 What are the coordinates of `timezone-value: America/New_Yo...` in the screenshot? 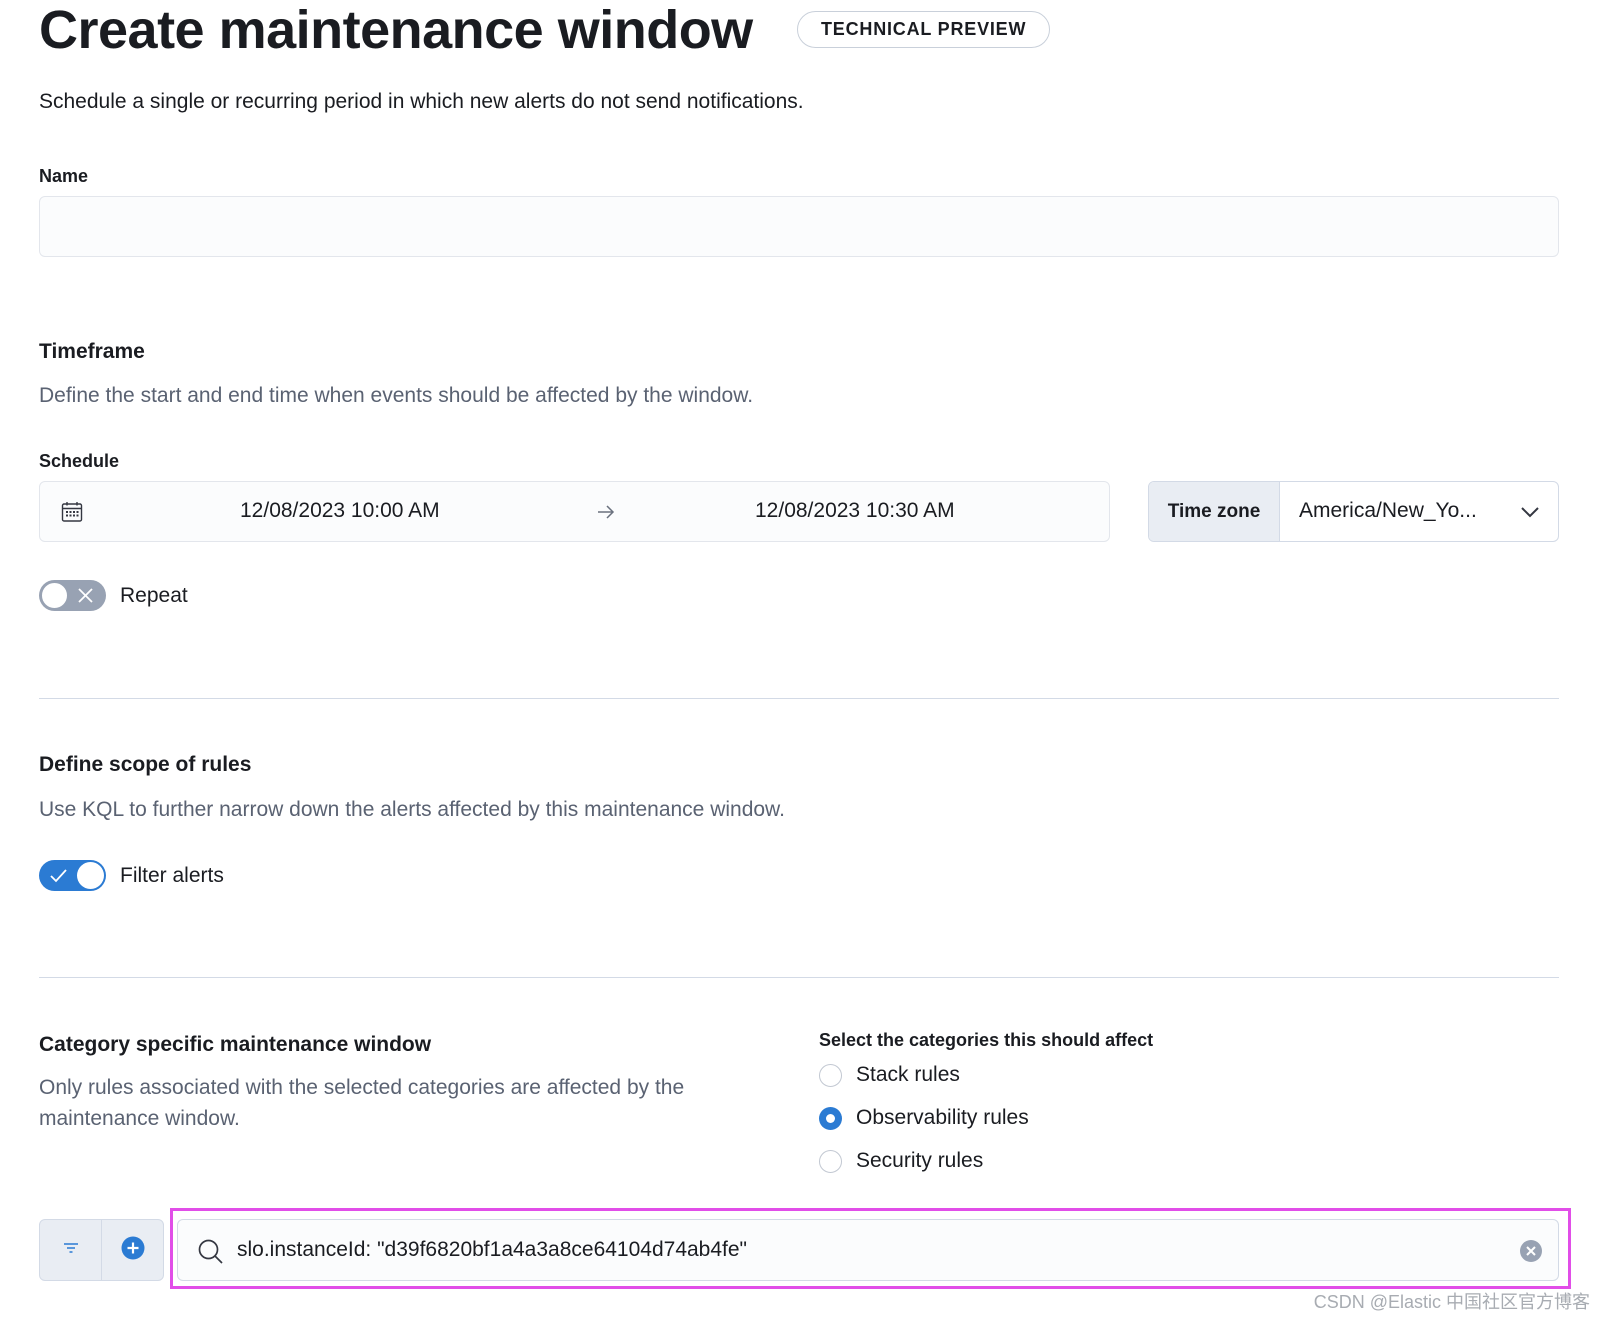 It's located at (1388, 511).